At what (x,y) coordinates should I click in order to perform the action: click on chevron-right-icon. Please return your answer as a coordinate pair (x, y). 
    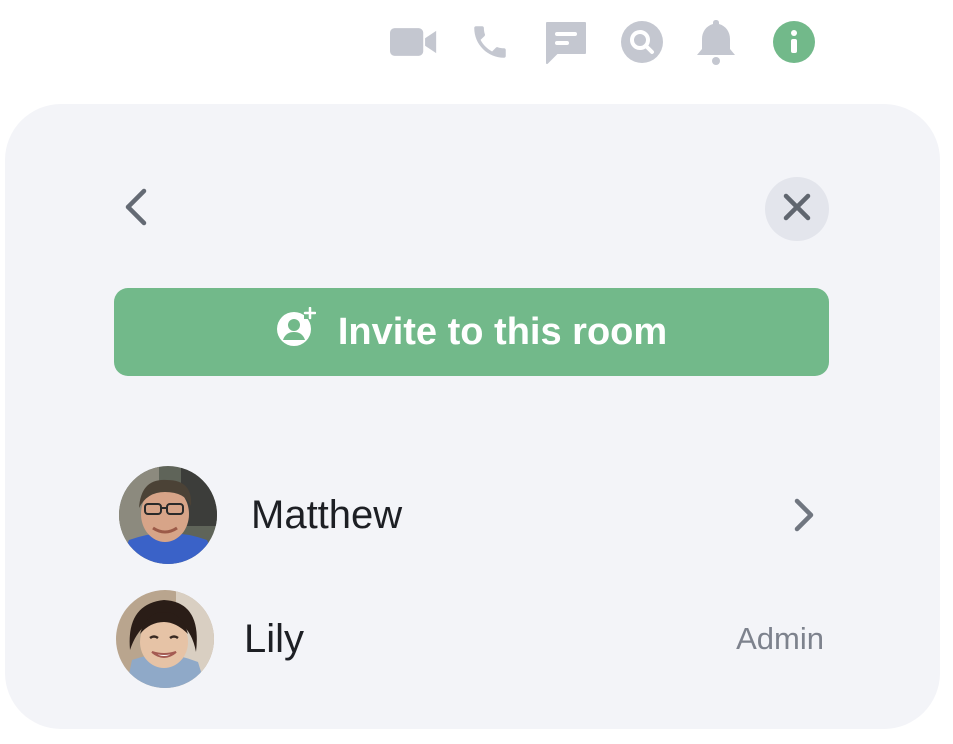
    Looking at the image, I should click on (804, 515).